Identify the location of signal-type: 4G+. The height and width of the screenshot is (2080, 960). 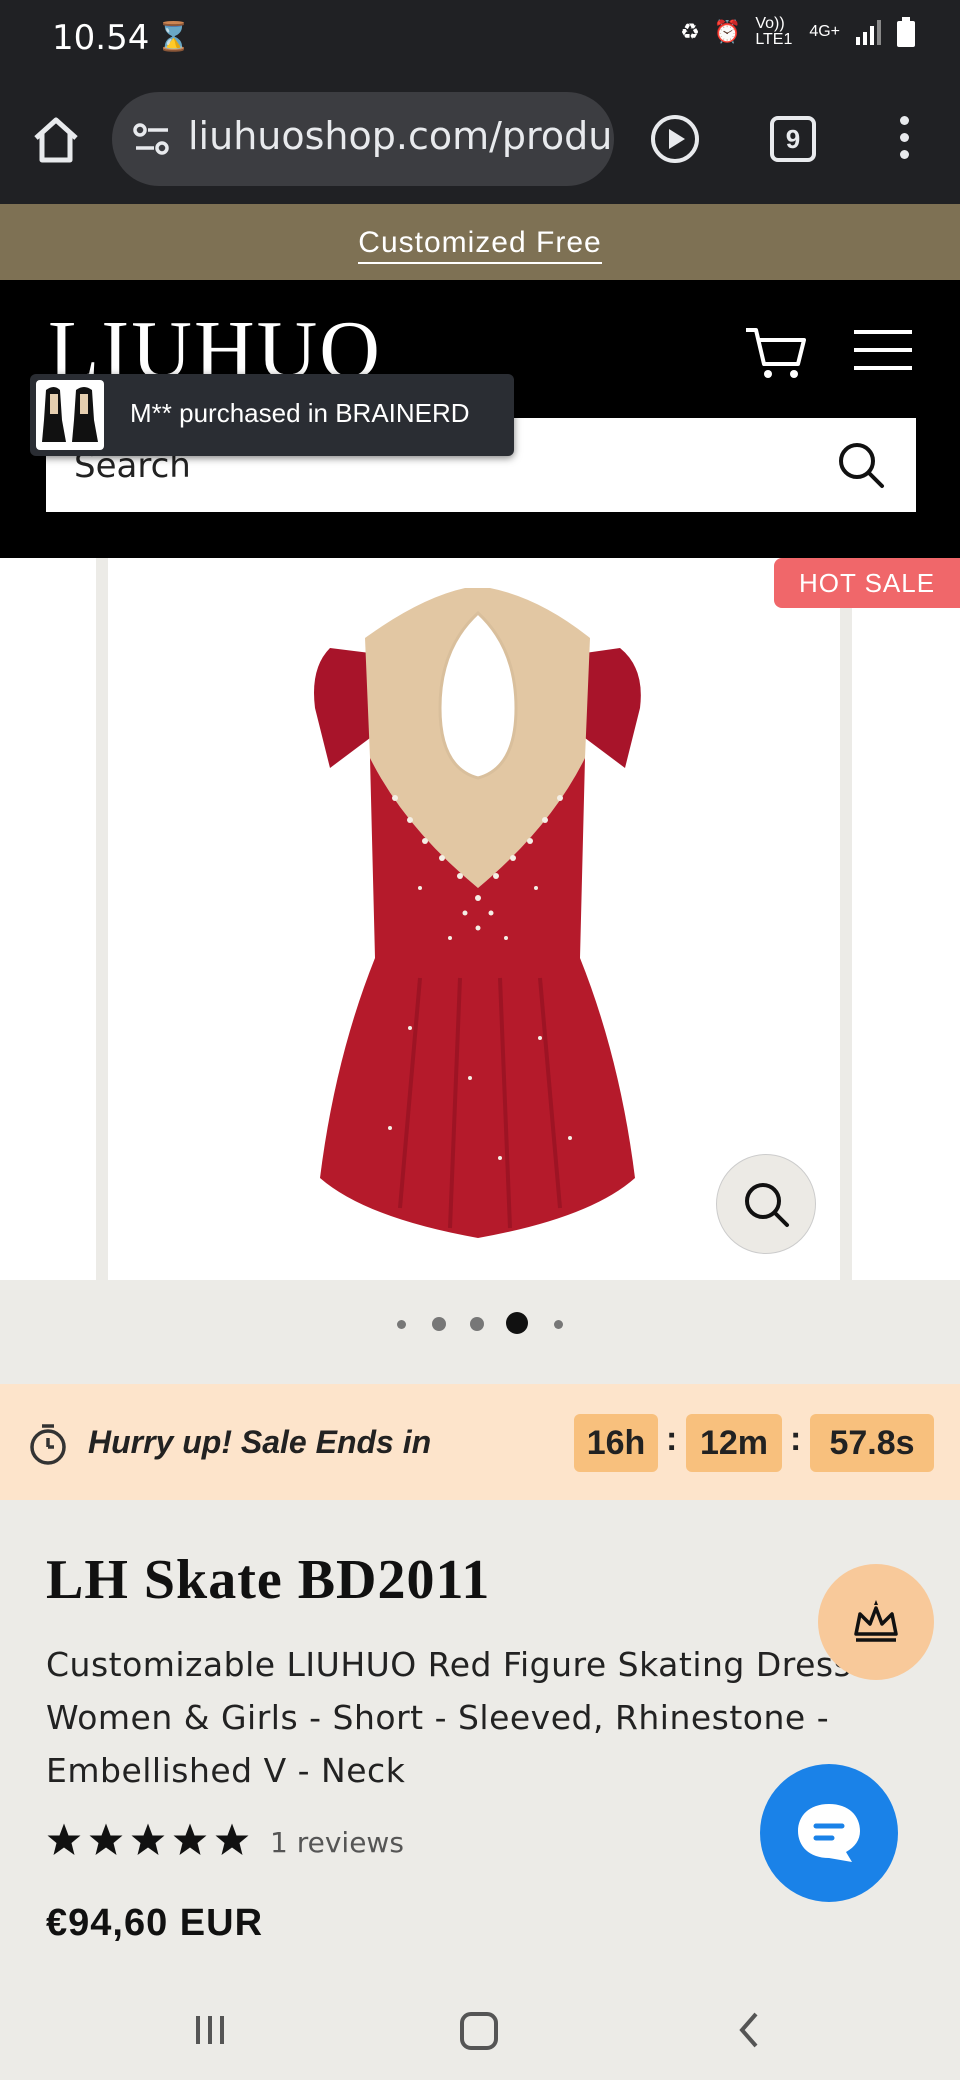
(824, 31).